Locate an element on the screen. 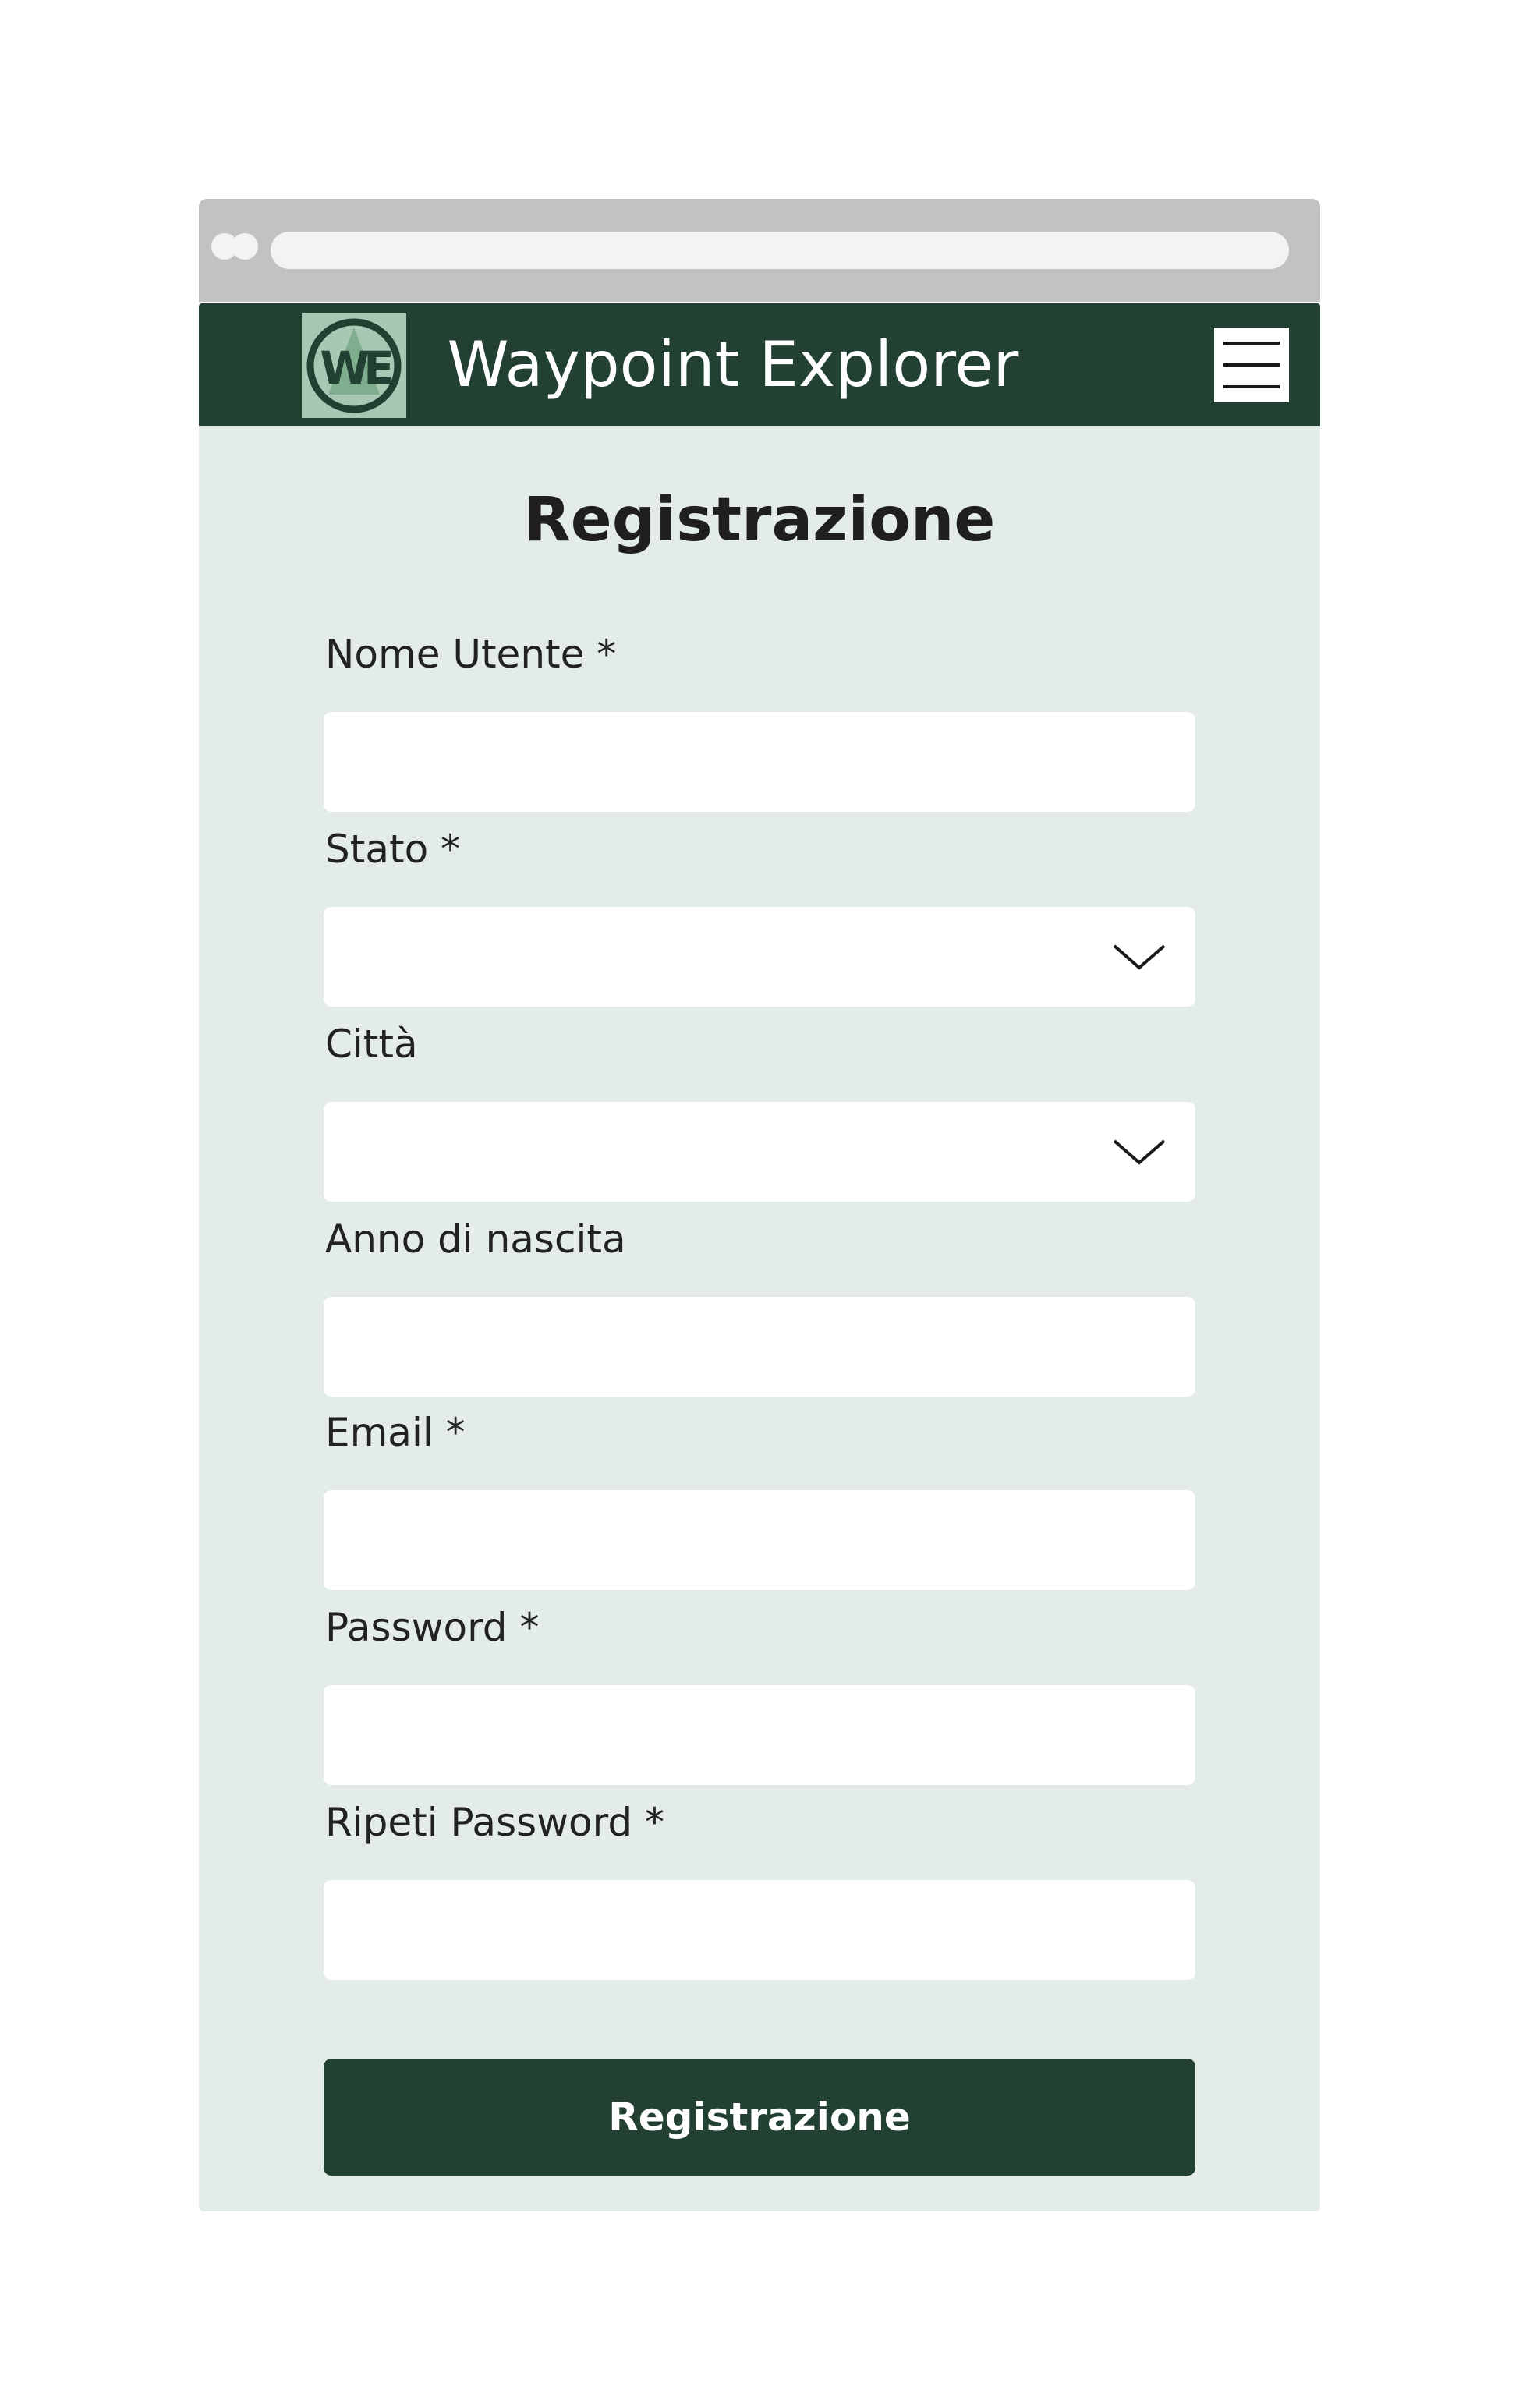 The width and height of the screenshot is (1519, 2408). waypoint-explorer-logo: WE is located at coordinates (354, 365).